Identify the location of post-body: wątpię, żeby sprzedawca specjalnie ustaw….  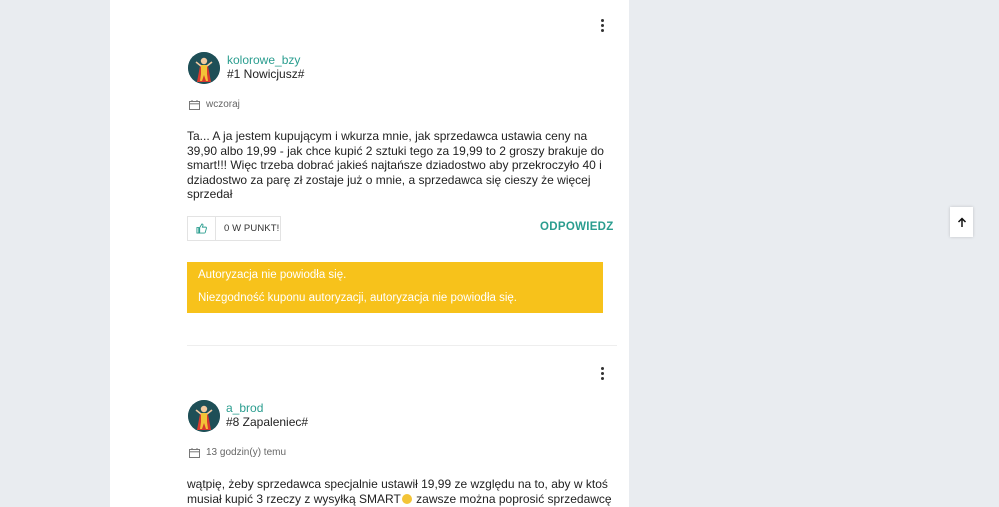
(402, 492).